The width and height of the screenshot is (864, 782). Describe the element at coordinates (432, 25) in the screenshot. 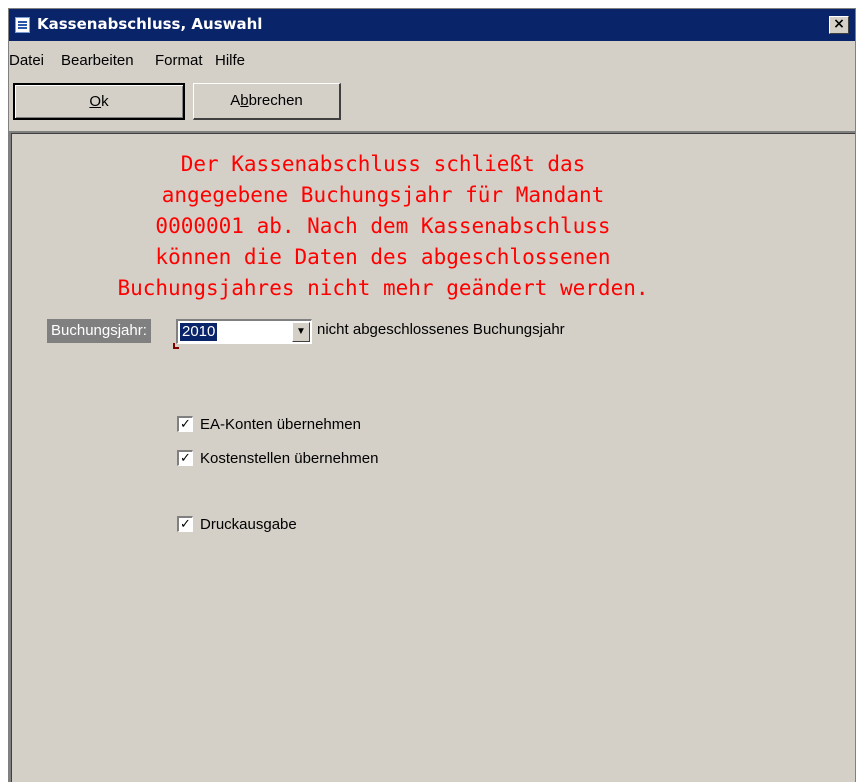

I see `title-bar: Kassenabschluss, Auswahl ×` at that location.